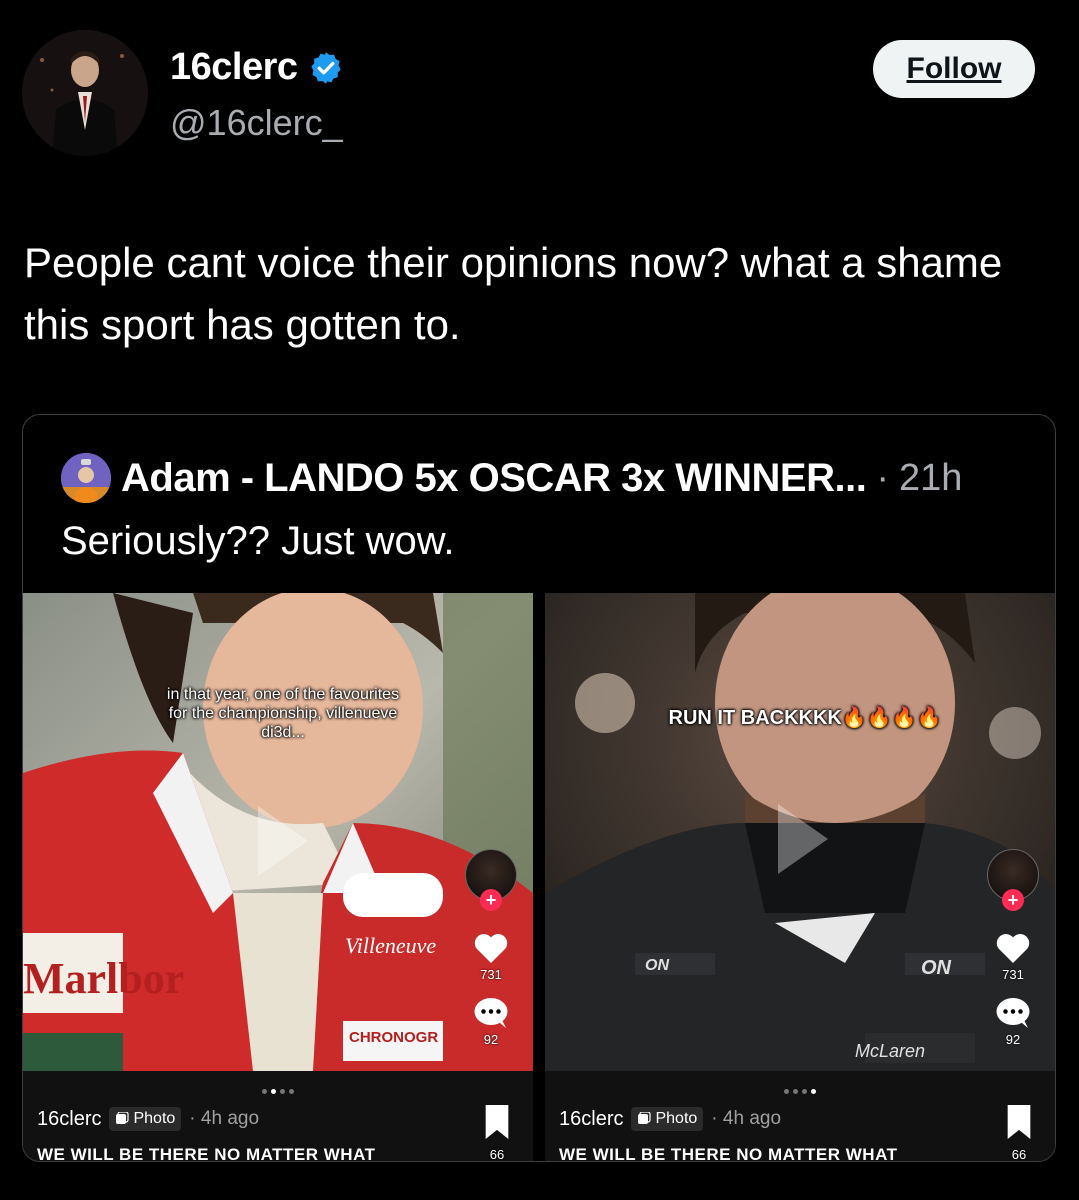 Image resolution: width=1079 pixels, height=1200 pixels. I want to click on suit-sponsor-text: ON, so click(657, 965).